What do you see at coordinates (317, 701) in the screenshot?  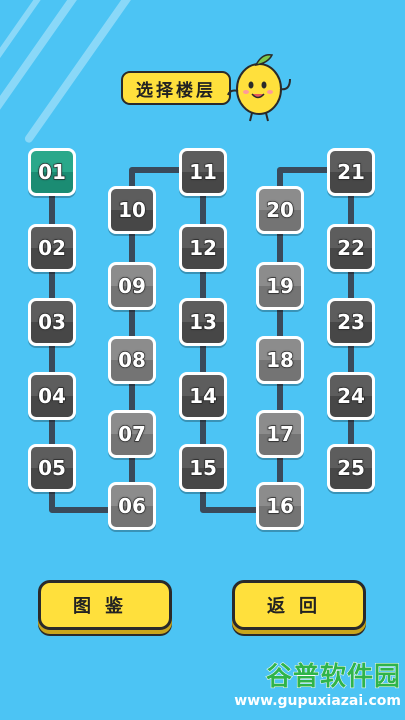 I see `watermark-url: www.gupuxiazai.com` at bounding box center [317, 701].